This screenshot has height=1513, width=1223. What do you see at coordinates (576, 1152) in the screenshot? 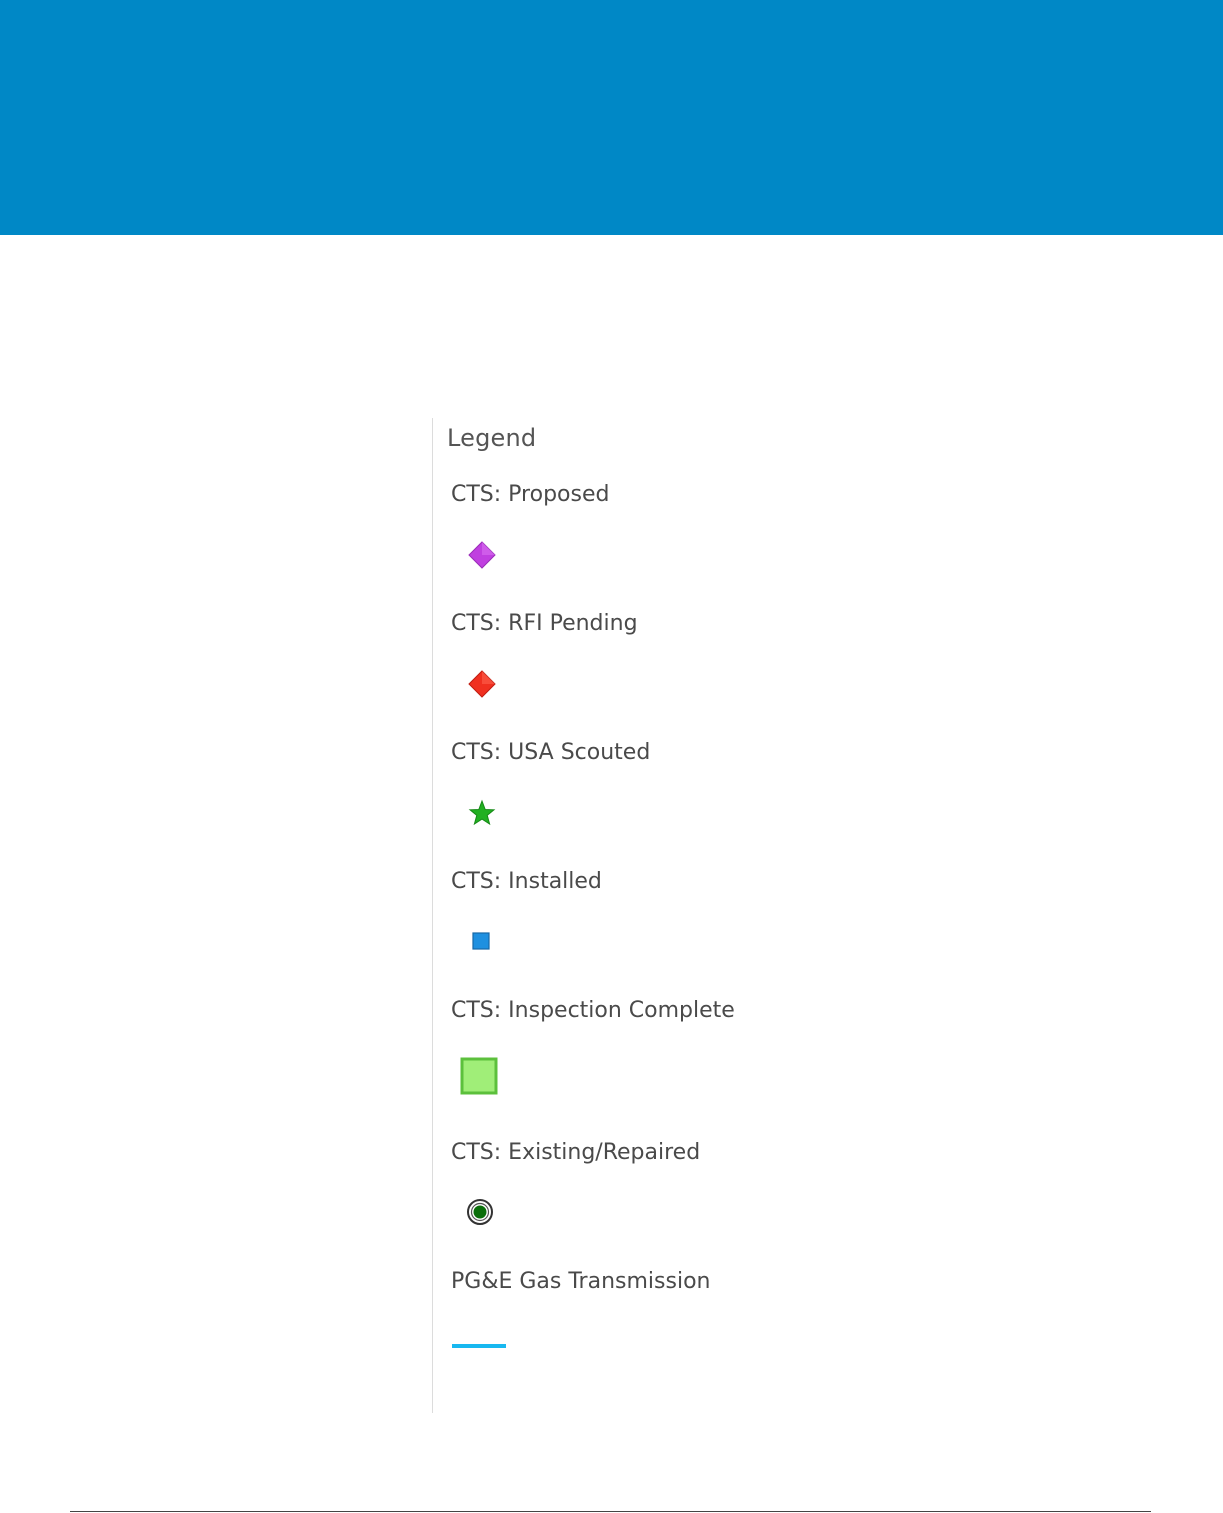
I see `legend-label-existing-repaired: CTS: Existing/Repaired` at bounding box center [576, 1152].